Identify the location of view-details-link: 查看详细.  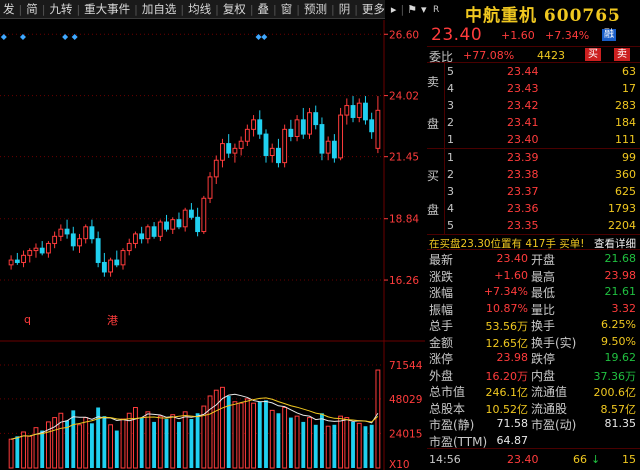
(615, 243).